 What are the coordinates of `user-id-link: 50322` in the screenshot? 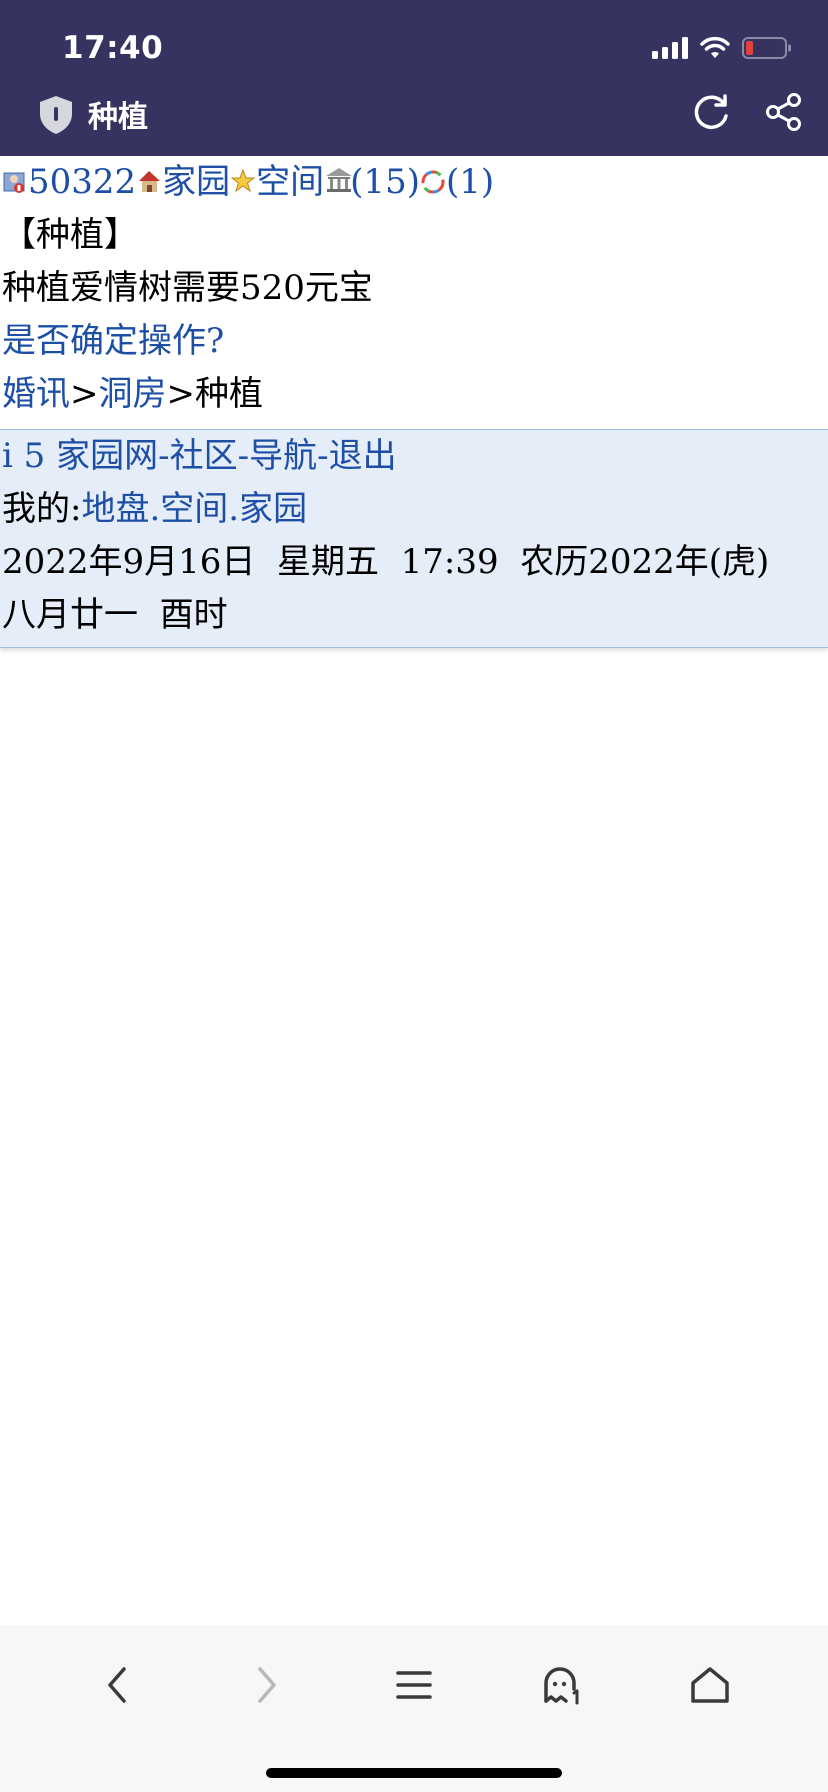 It's located at (82, 182).